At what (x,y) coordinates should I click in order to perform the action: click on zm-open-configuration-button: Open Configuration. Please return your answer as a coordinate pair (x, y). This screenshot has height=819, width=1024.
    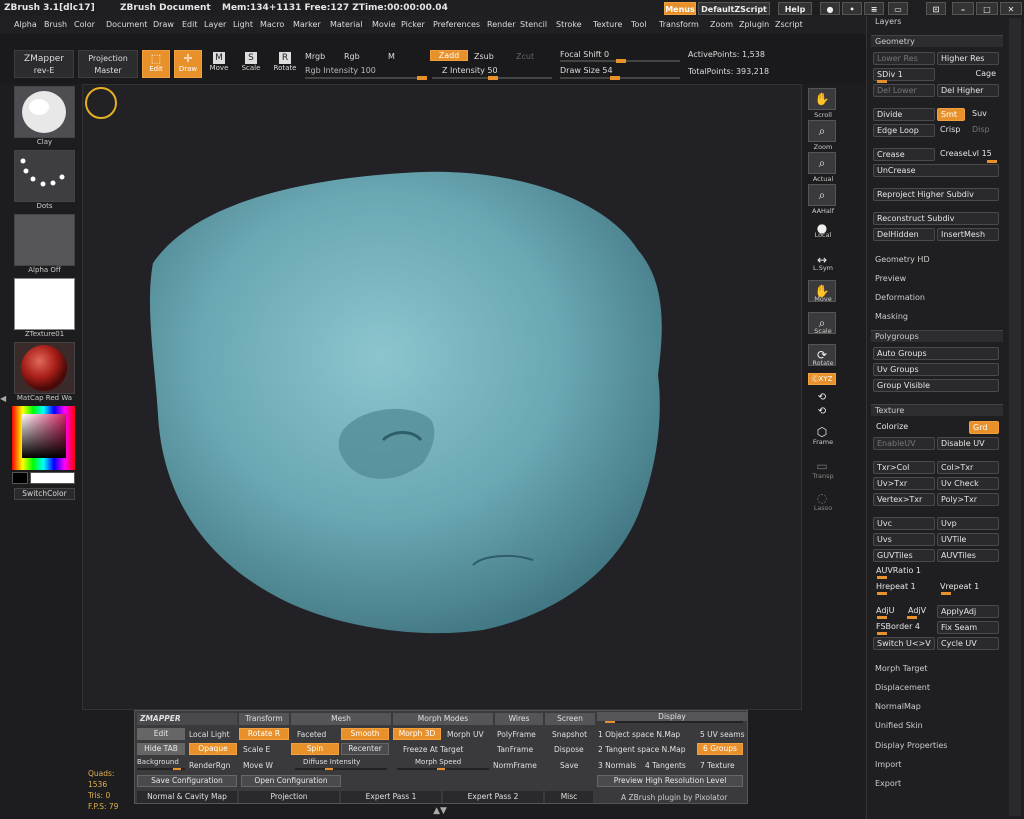
    Looking at the image, I should click on (291, 781).